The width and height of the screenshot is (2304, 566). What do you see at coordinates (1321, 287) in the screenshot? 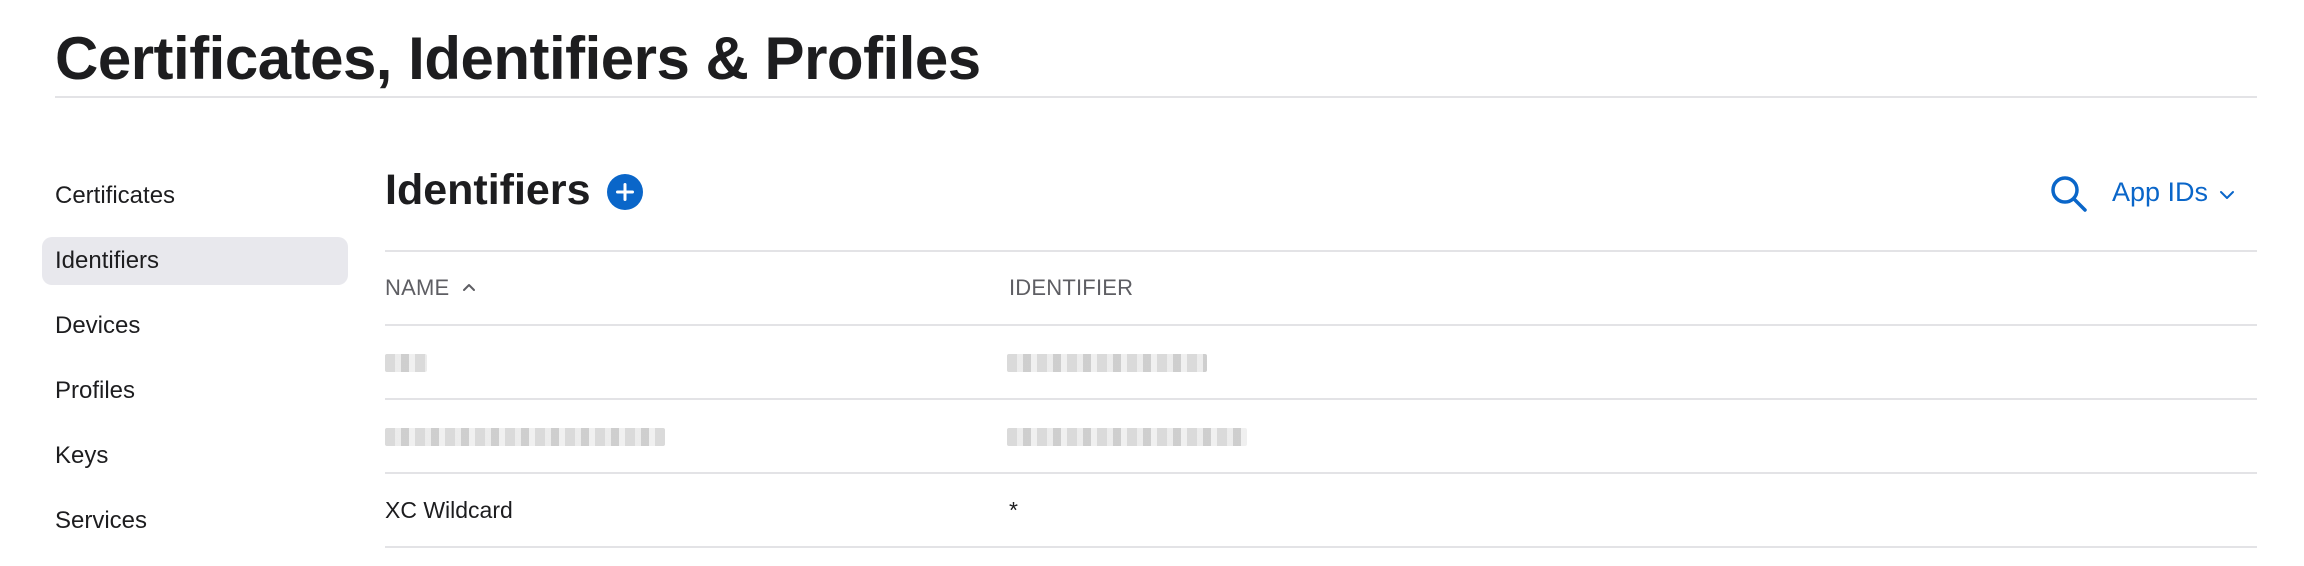
I see `table-header-row: NAME IDENTIFIER` at bounding box center [1321, 287].